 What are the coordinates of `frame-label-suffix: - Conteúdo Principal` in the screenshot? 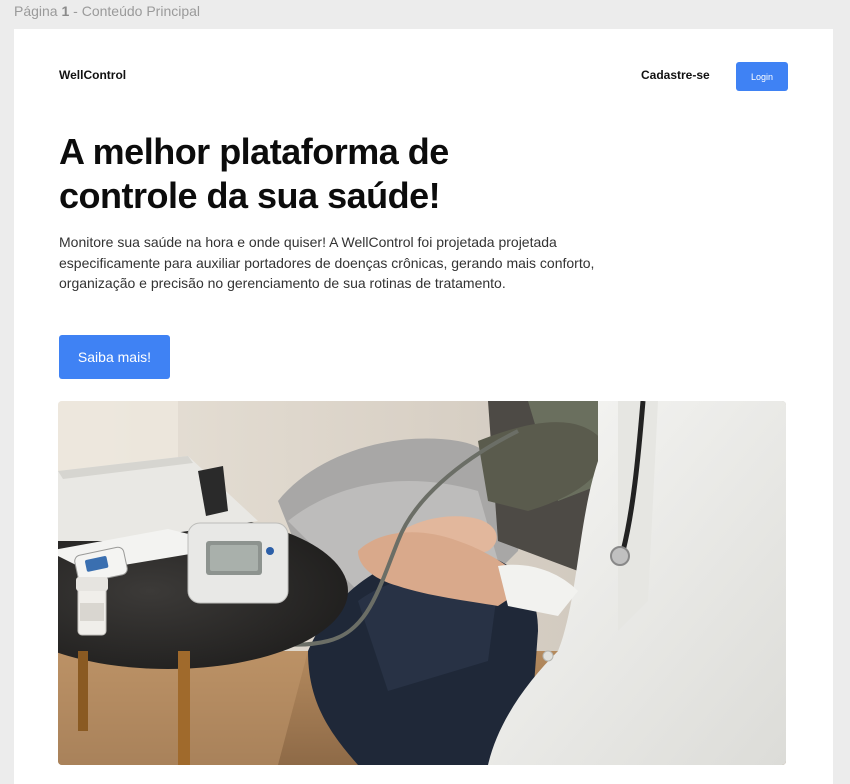 It's located at (135, 11).